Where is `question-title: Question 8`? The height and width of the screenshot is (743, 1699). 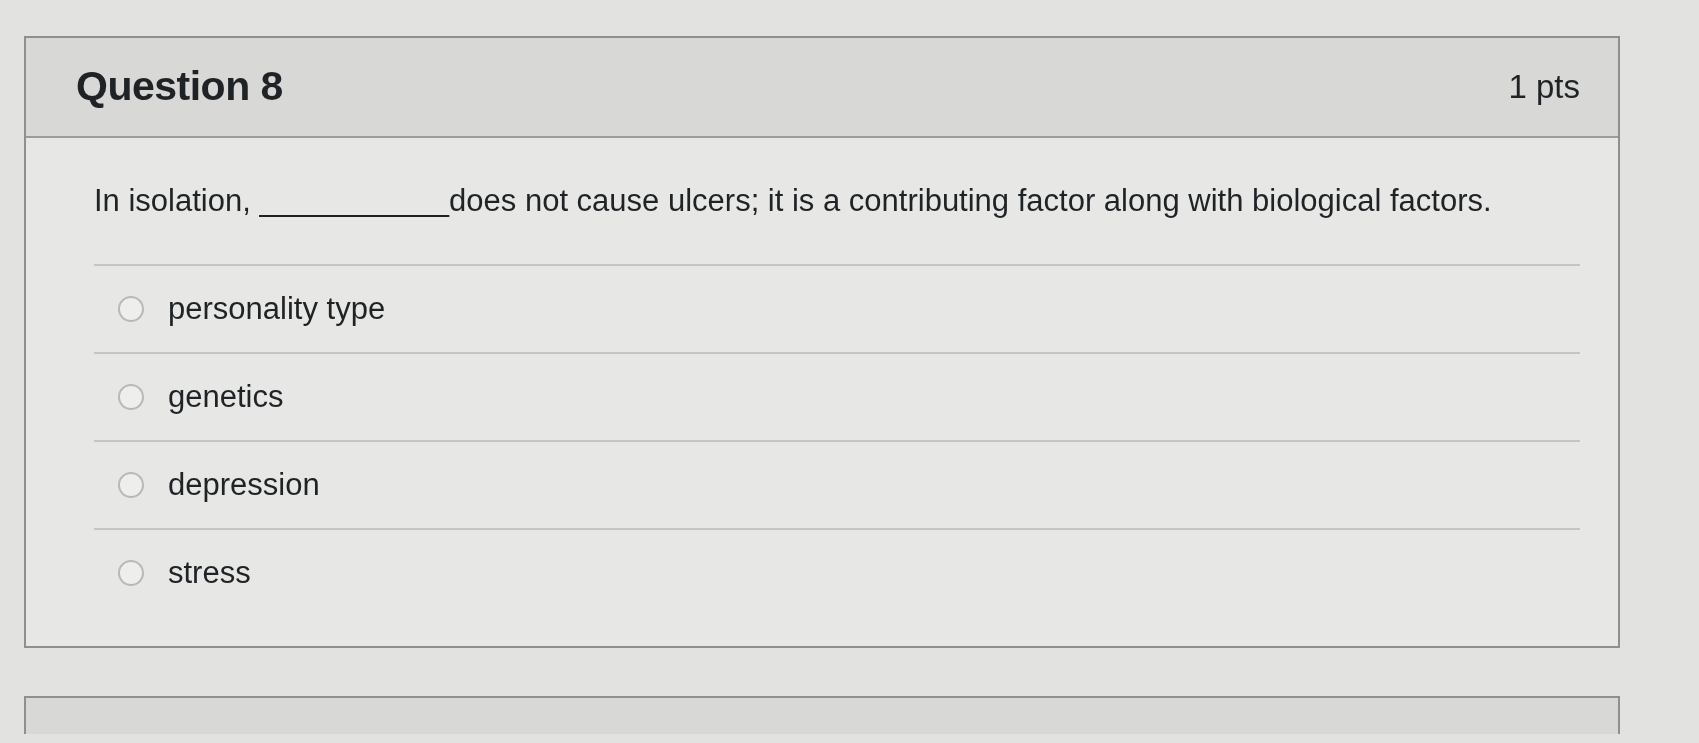 question-title: Question 8 is located at coordinates (179, 87).